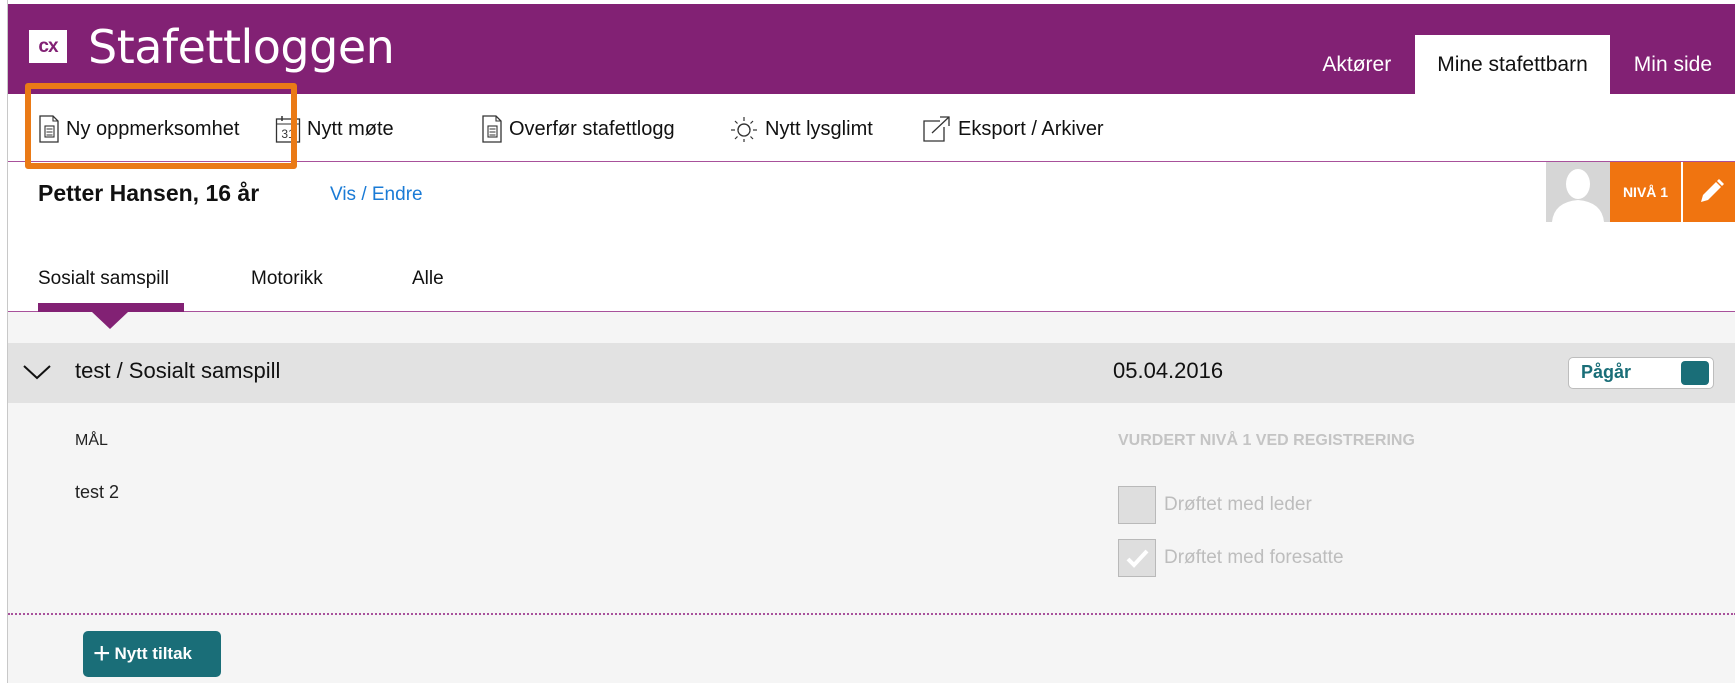 Image resolution: width=1735 pixels, height=683 pixels. I want to click on edit-person-button, so click(1709, 192).